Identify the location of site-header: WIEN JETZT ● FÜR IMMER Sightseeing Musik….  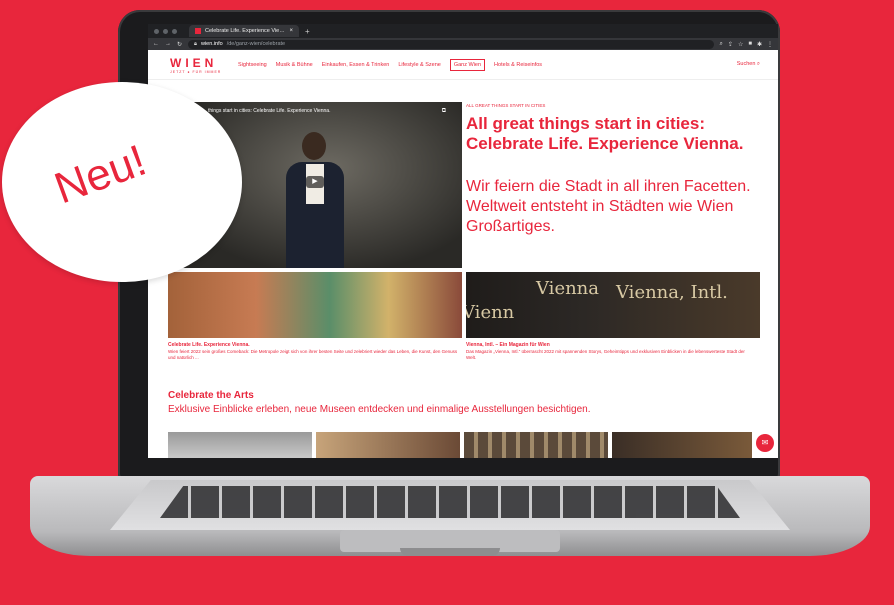
(463, 65).